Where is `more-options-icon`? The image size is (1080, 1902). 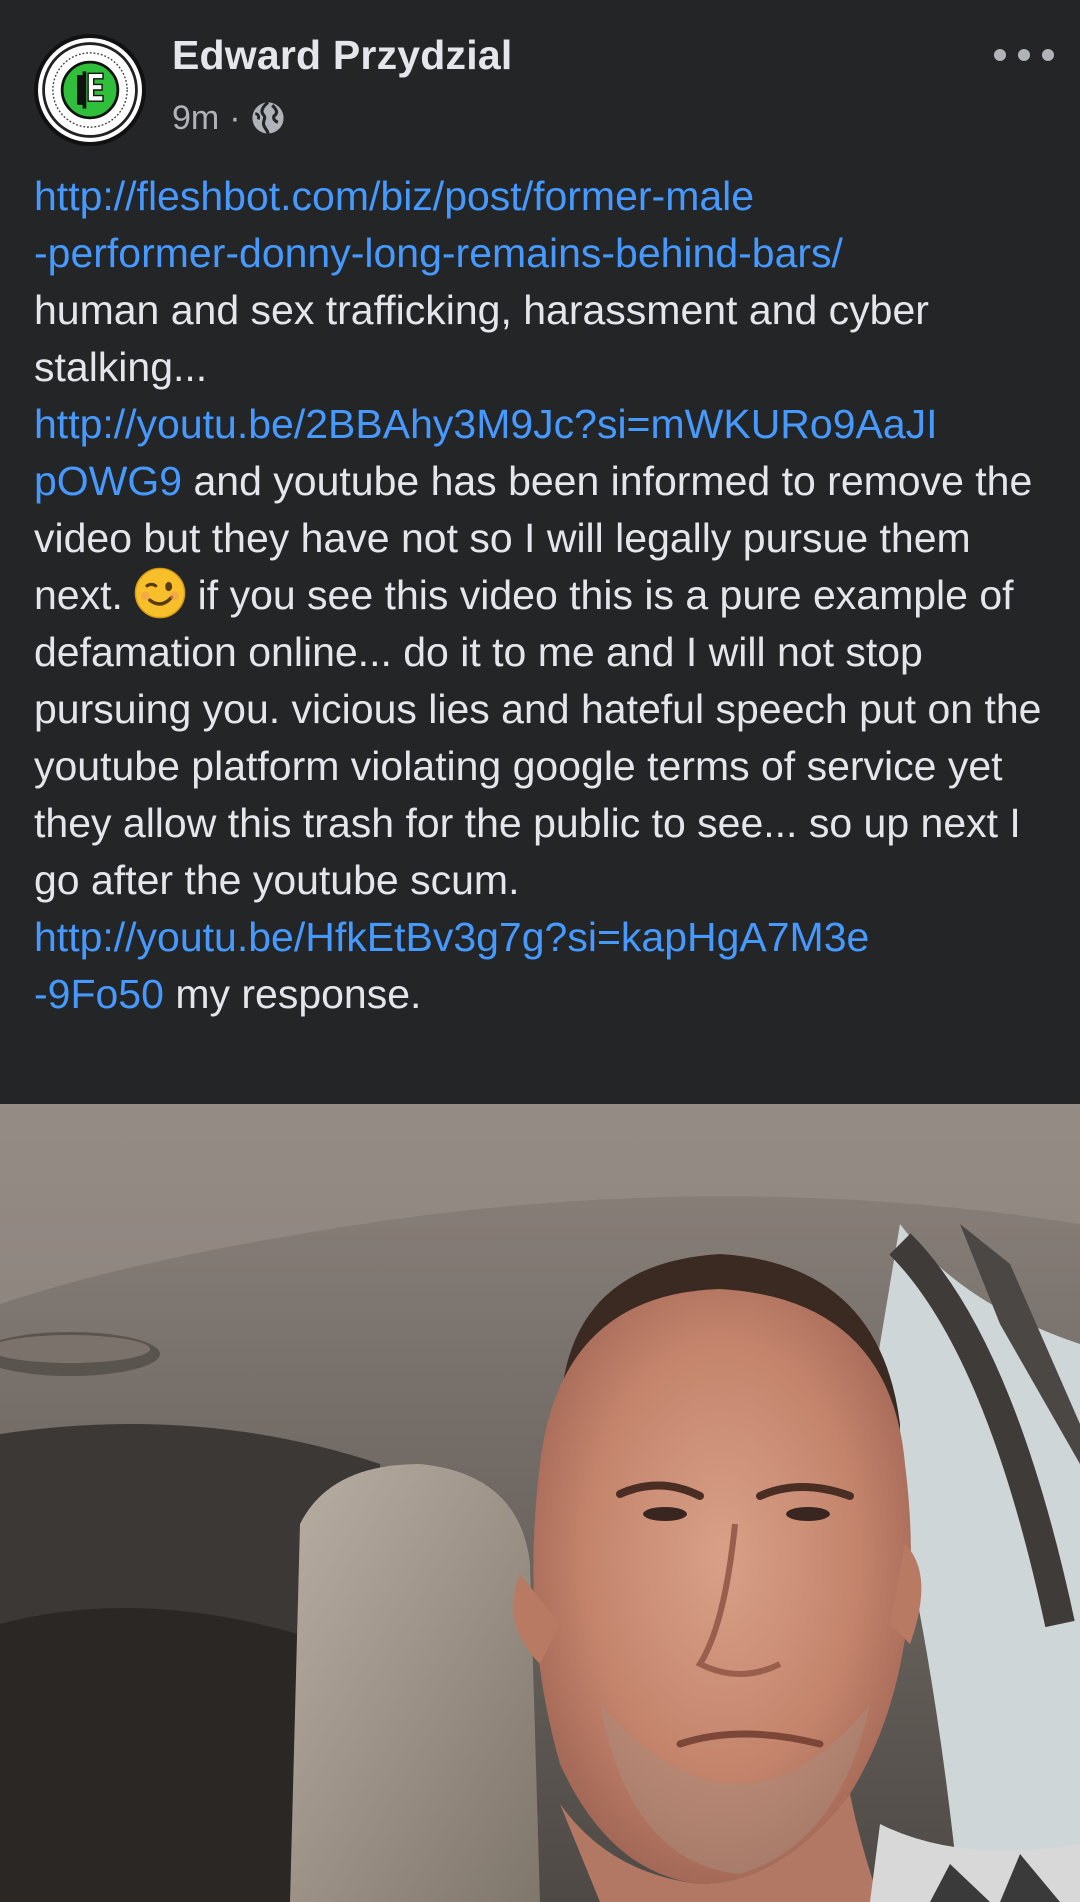
more-options-icon is located at coordinates (1024, 55).